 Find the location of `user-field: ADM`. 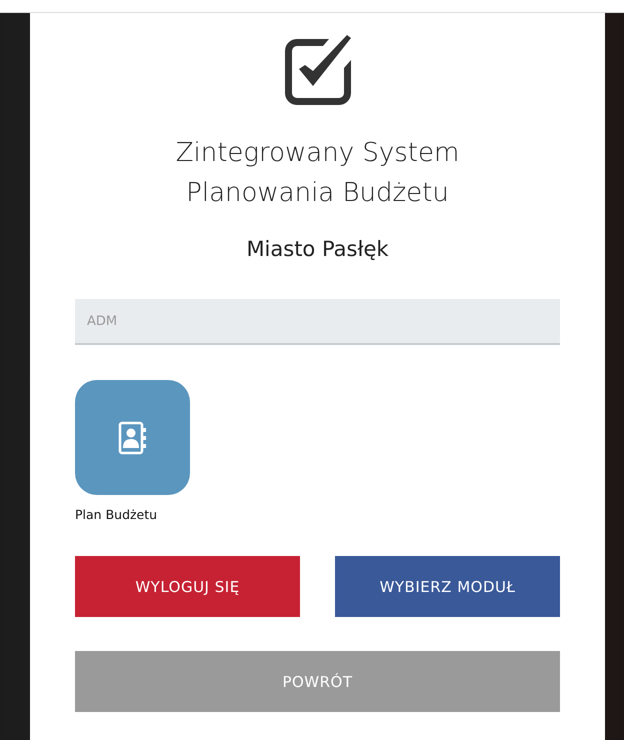

user-field: ADM is located at coordinates (317, 322).